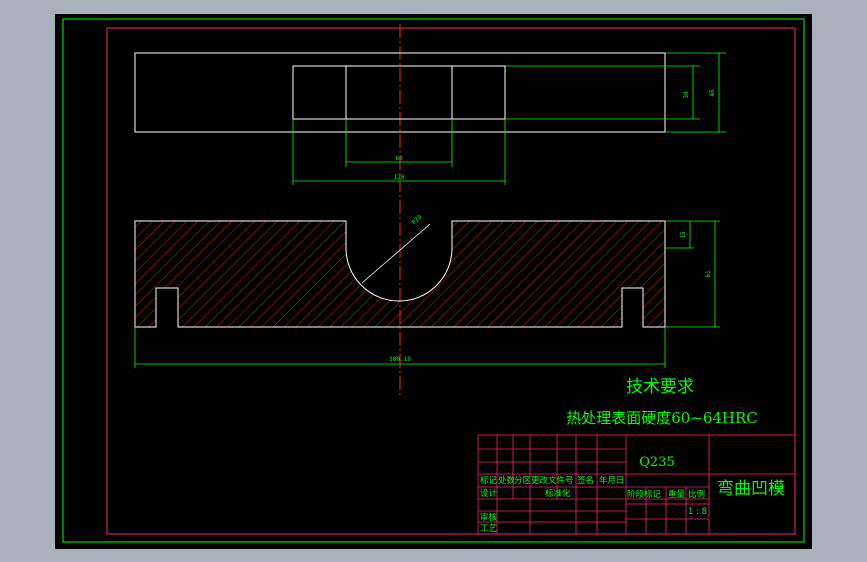  Describe the element at coordinates (489, 493) in the screenshot. I see `tb-design-label: 设计` at that location.